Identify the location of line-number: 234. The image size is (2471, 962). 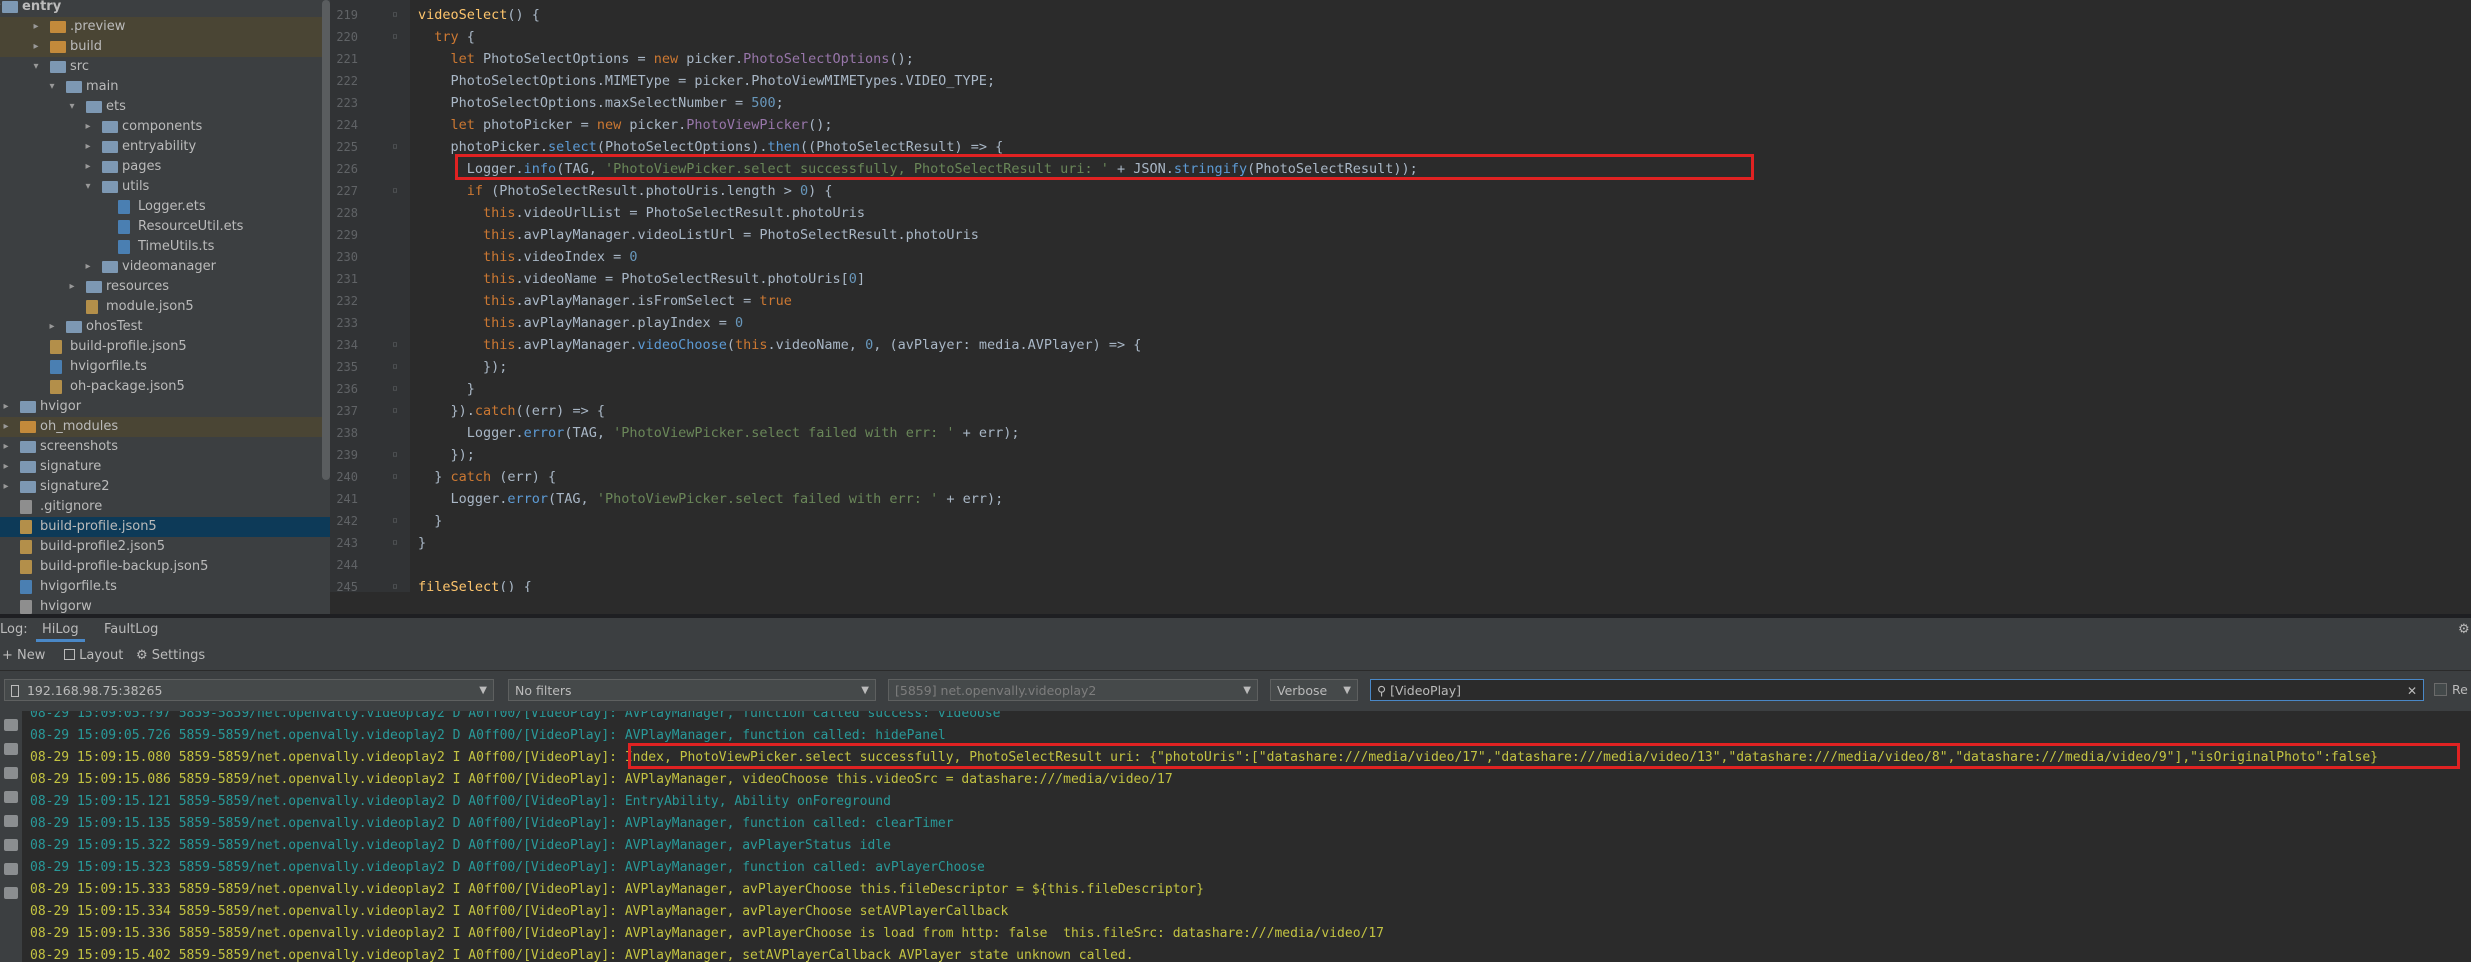
(347, 345).